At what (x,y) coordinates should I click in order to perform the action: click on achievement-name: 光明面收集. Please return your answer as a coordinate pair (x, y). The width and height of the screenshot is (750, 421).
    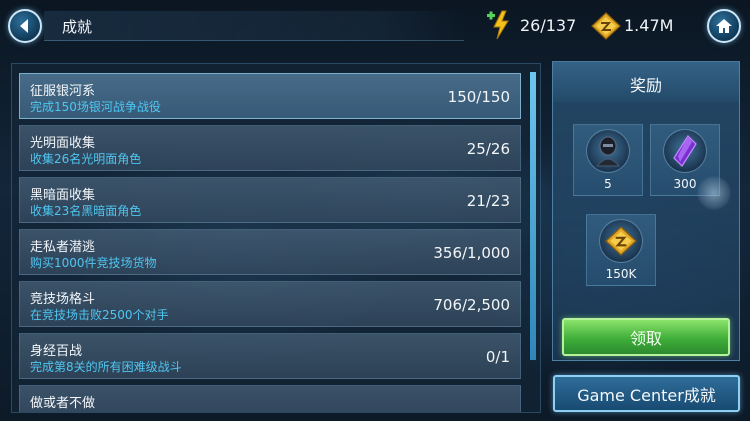
    Looking at the image, I should click on (63, 143).